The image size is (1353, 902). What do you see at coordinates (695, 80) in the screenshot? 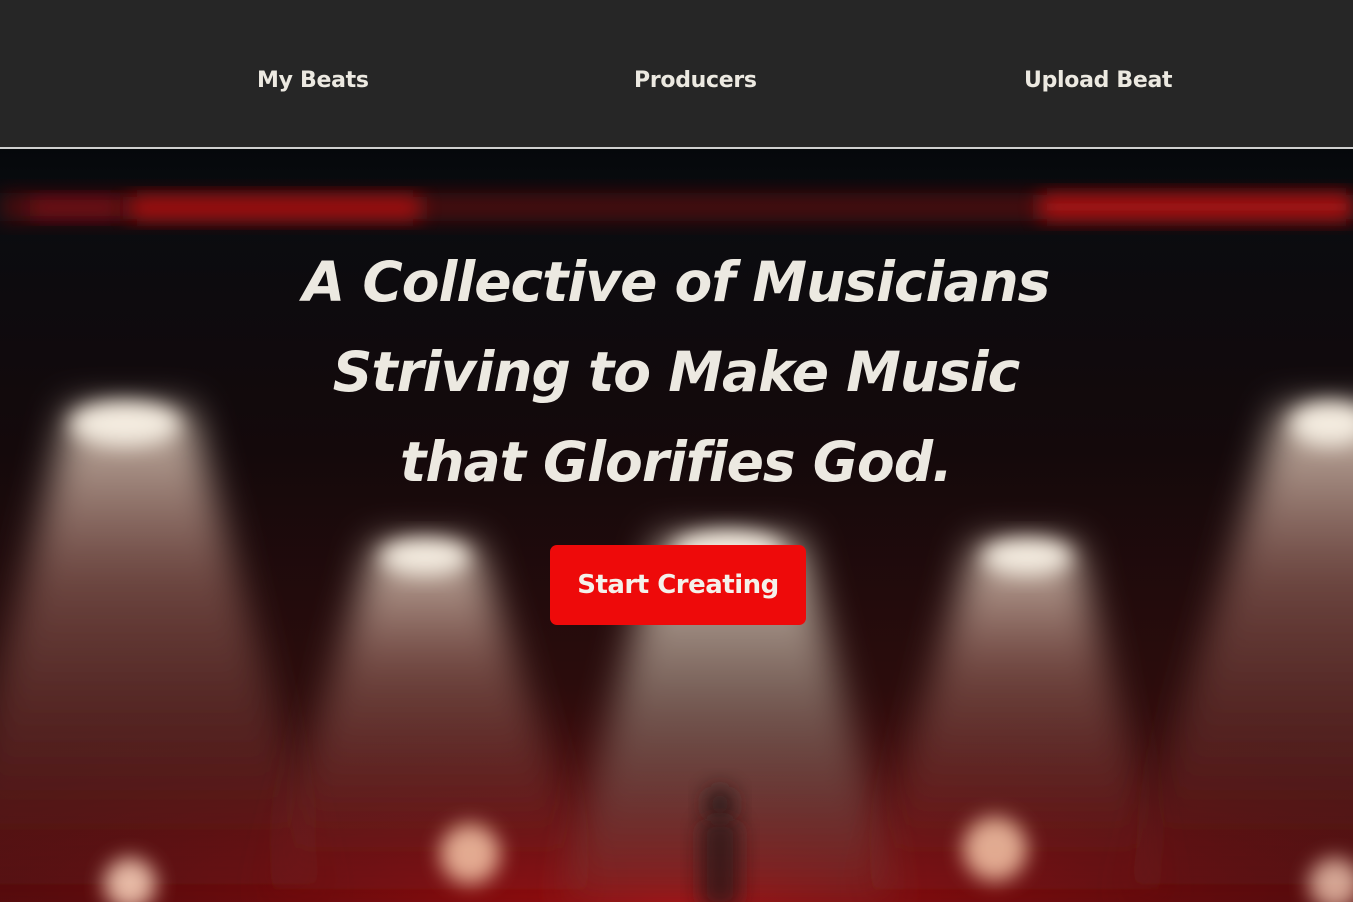
I see `nav-link-producers: Producers` at bounding box center [695, 80].